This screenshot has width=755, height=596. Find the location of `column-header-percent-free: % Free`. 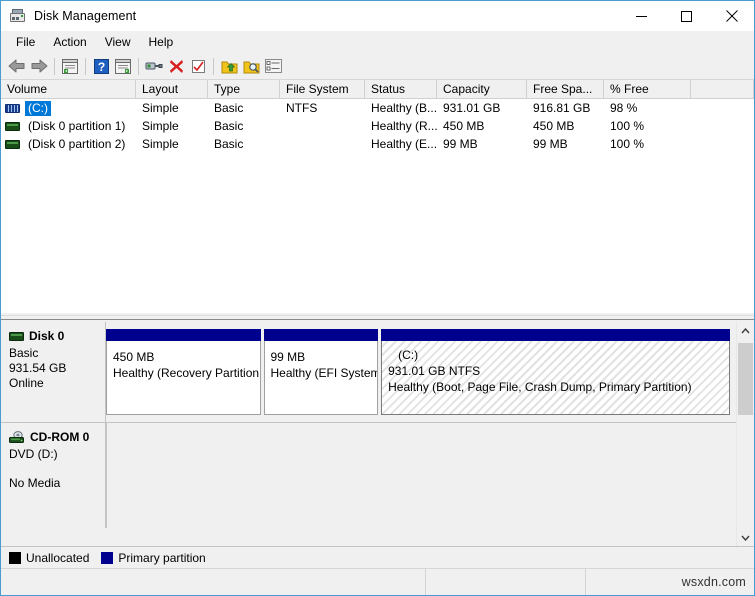

column-header-percent-free: % Free is located at coordinates (647, 89).